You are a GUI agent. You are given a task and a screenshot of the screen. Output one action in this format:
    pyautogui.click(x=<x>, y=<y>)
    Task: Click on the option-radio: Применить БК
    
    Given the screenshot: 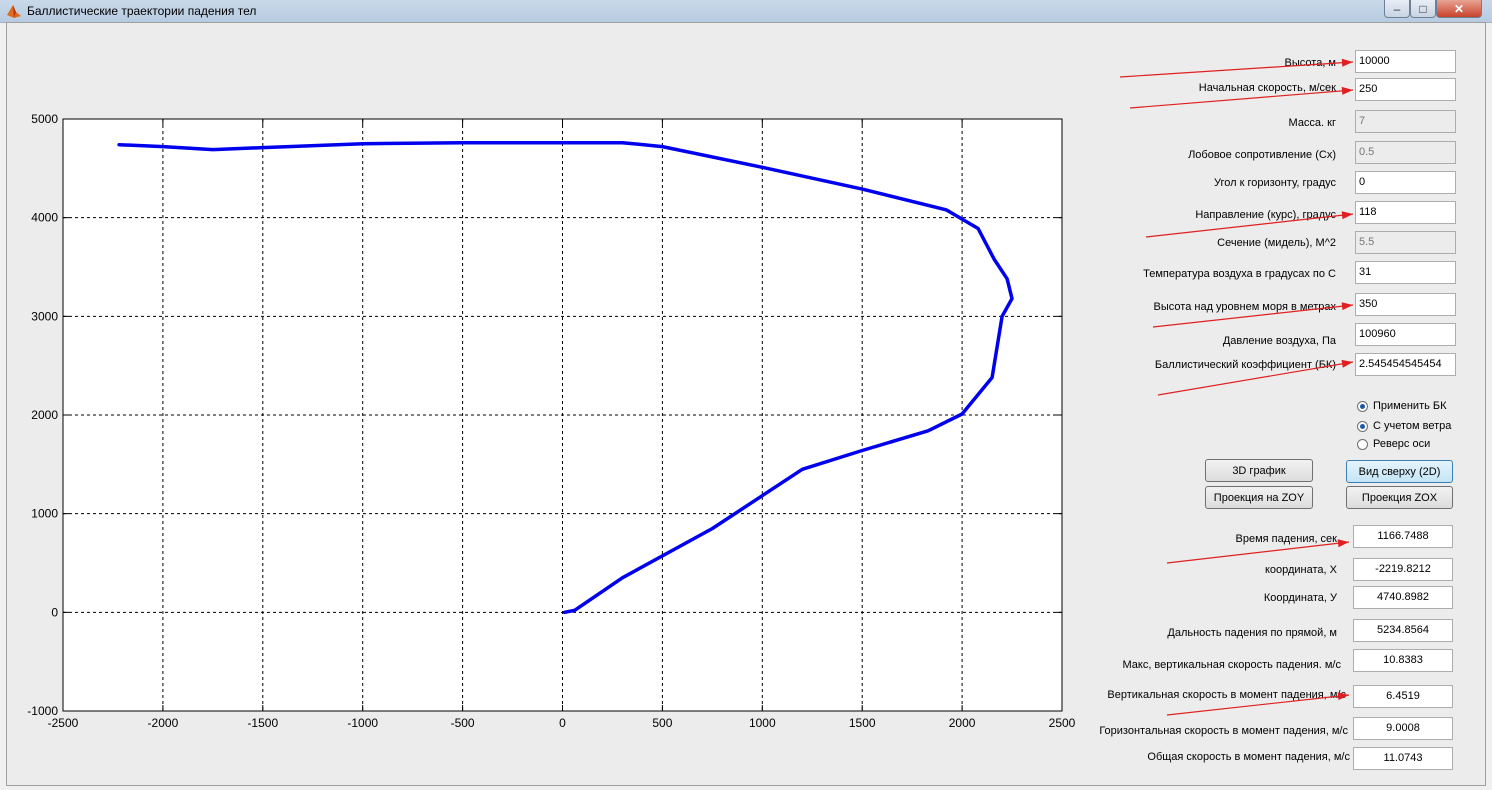 What is the action you would take?
    pyautogui.click(x=1402, y=406)
    